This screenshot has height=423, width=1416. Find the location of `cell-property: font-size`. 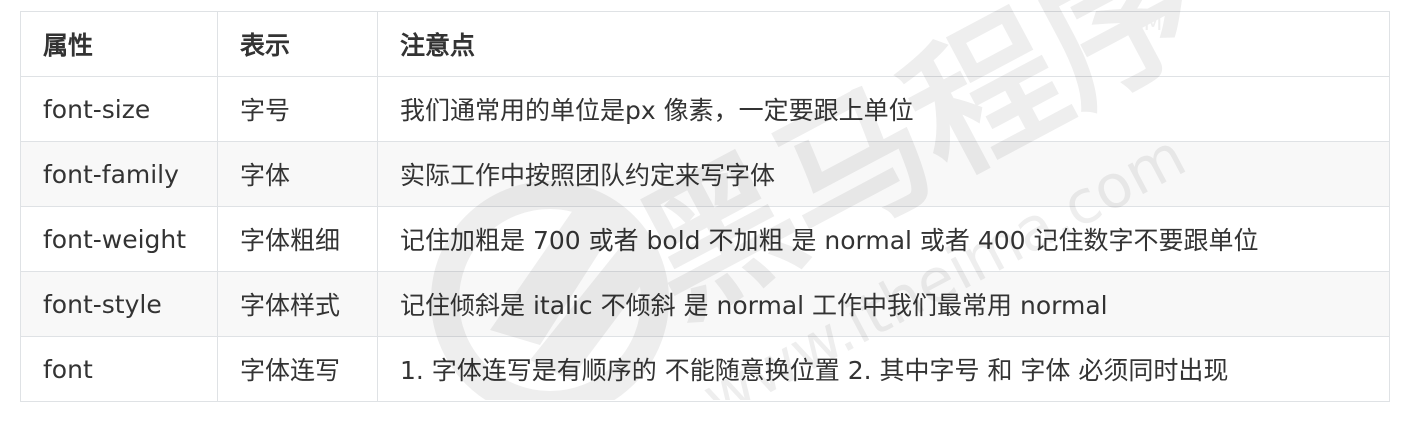

cell-property: font-size is located at coordinates (119, 109).